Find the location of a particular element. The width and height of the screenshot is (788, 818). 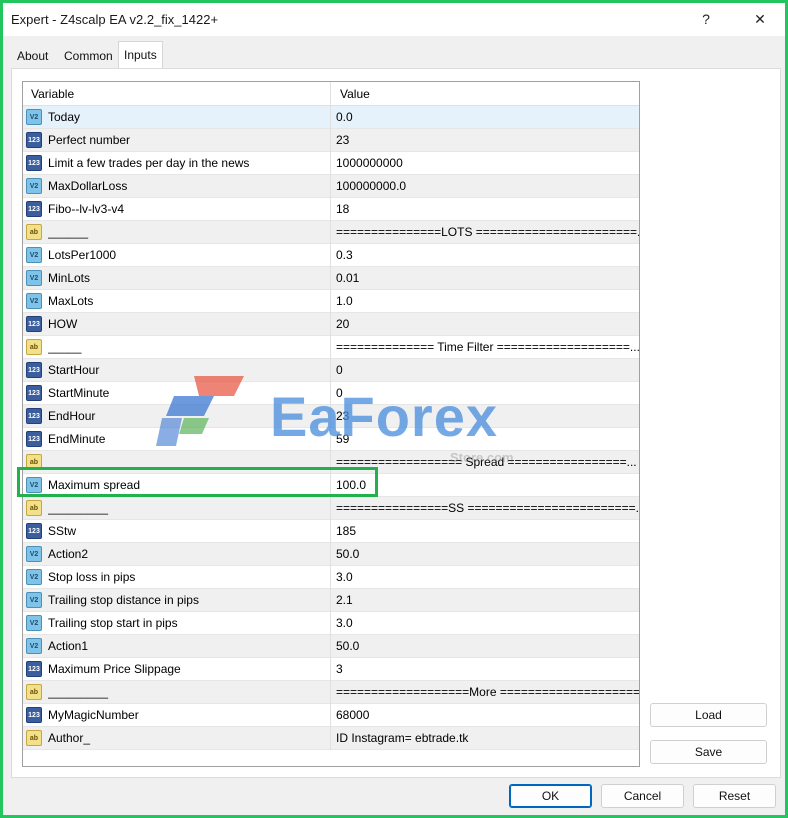

close-button: ✕ is located at coordinates (760, 19).